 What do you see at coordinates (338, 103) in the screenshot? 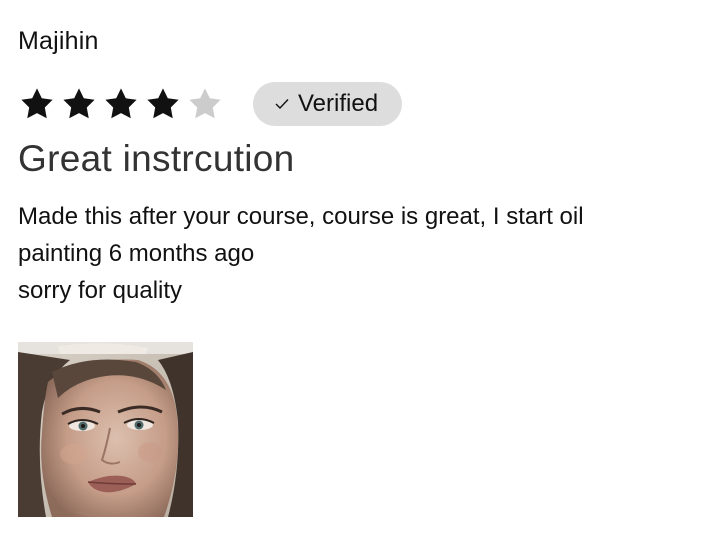
I see `verified-label: Verified` at bounding box center [338, 103].